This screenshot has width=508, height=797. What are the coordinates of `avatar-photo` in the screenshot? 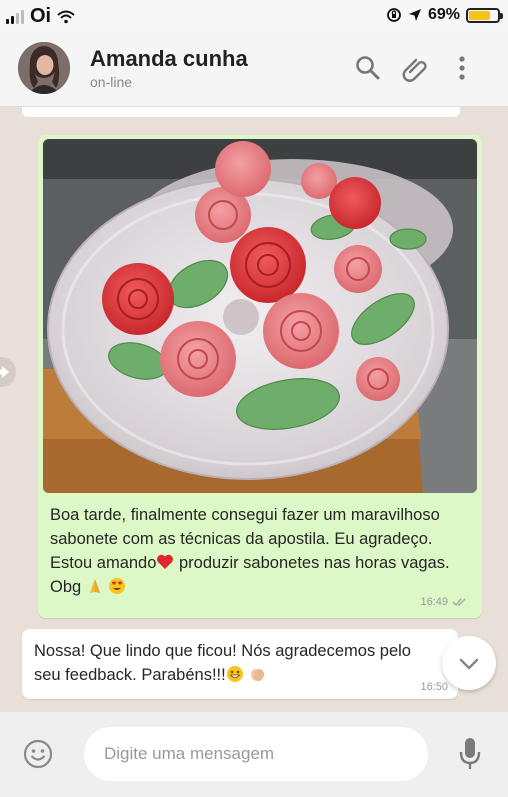 It's located at (44, 68).